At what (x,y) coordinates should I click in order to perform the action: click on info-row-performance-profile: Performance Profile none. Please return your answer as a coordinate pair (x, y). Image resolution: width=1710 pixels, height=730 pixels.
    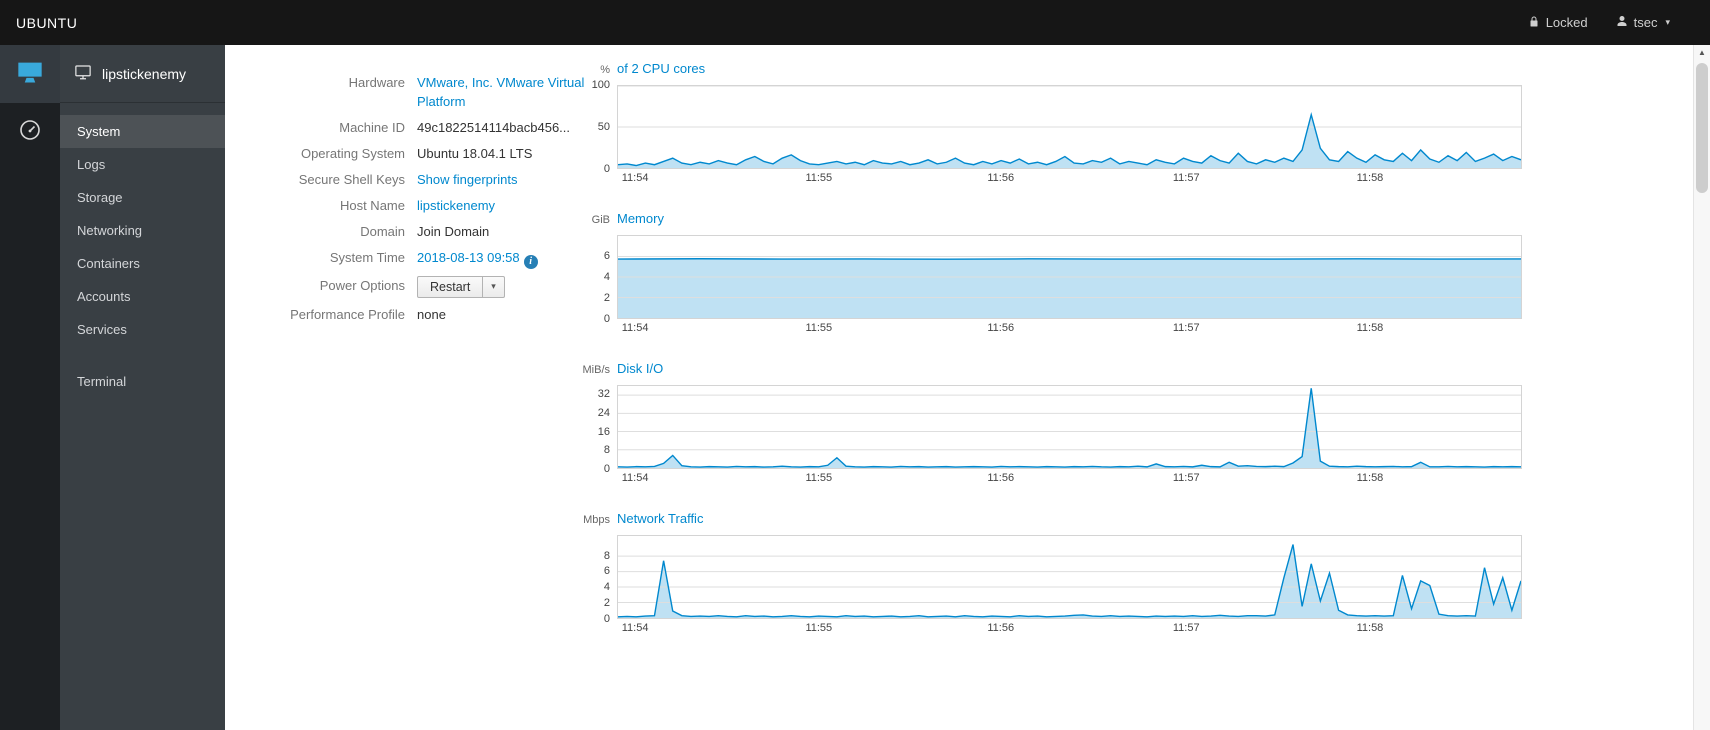
    Looking at the image, I should click on (425, 314).